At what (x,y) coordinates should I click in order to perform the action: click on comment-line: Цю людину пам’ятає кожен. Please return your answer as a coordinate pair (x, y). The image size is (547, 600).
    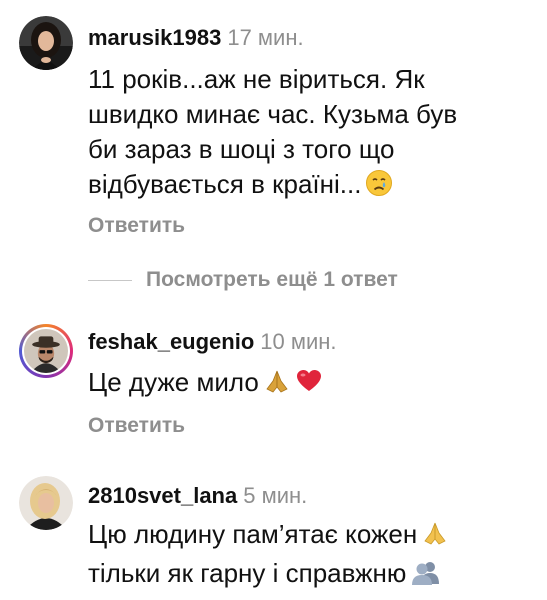
    Looking at the image, I should click on (253, 534).